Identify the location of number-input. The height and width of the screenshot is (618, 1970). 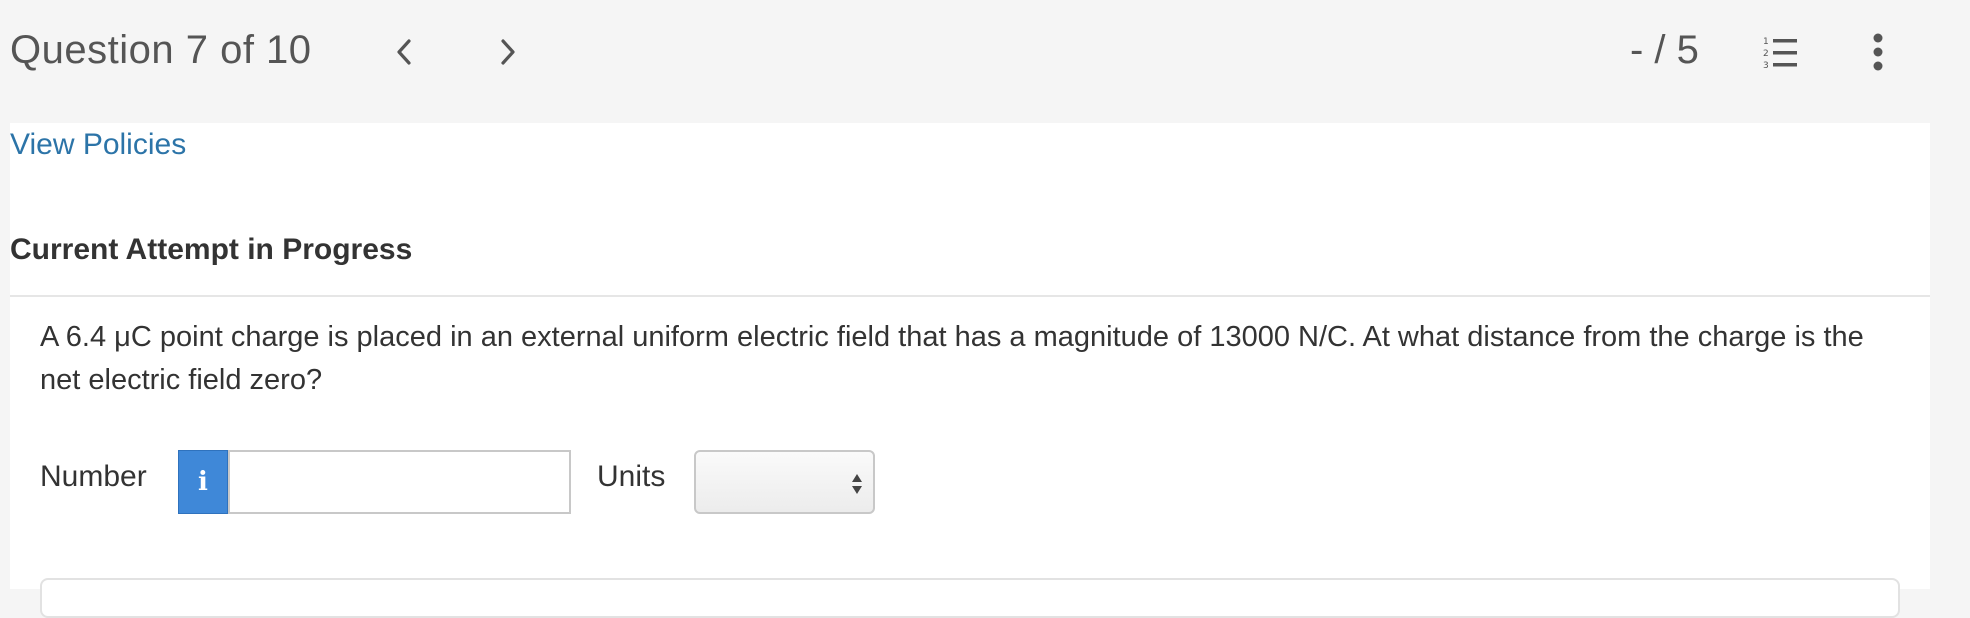
(399, 482).